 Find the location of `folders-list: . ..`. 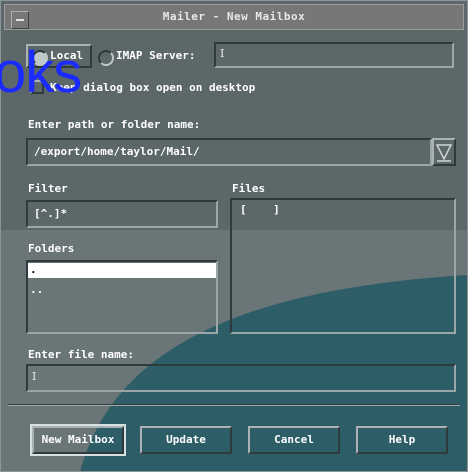

folders-list: . .. is located at coordinates (122, 297).